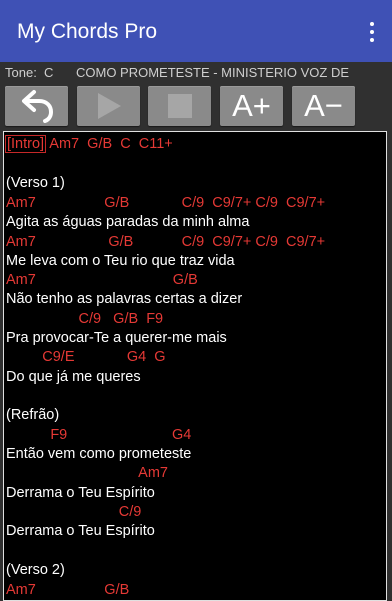 The image size is (392, 601). I want to click on song-title: COMO PROMETESTE - MINISTERIO VOZ DE, so click(213, 72).